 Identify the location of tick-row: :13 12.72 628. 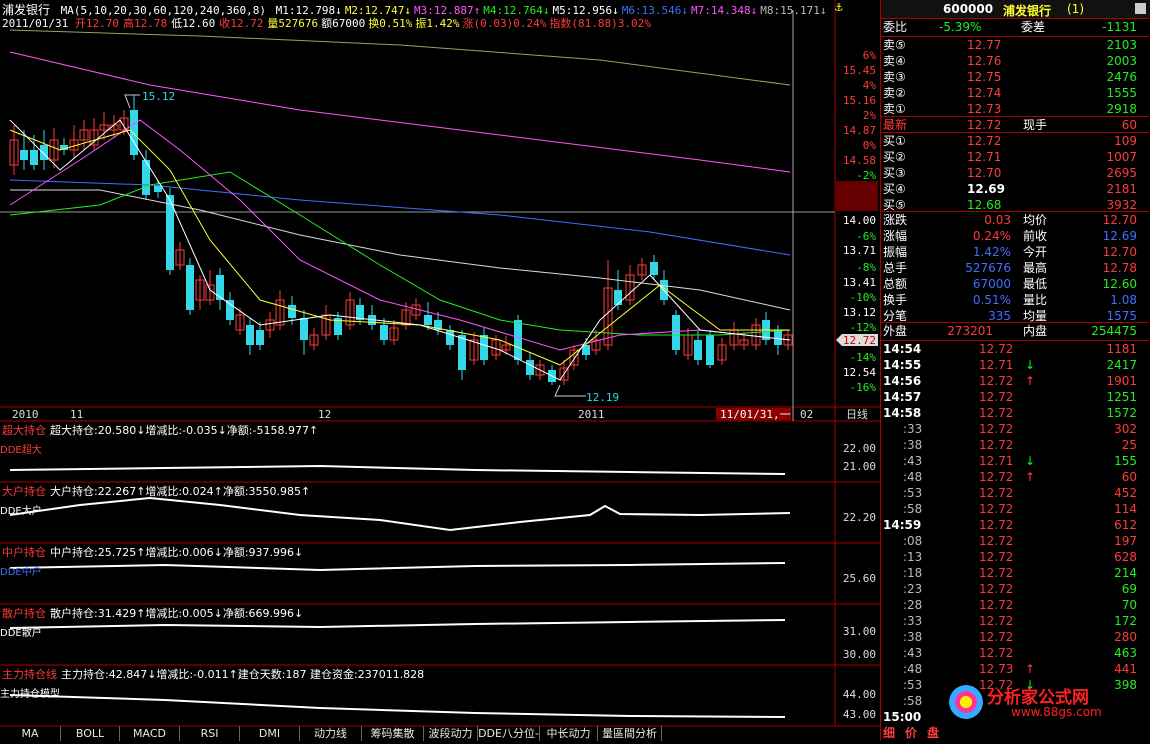
(1012, 557).